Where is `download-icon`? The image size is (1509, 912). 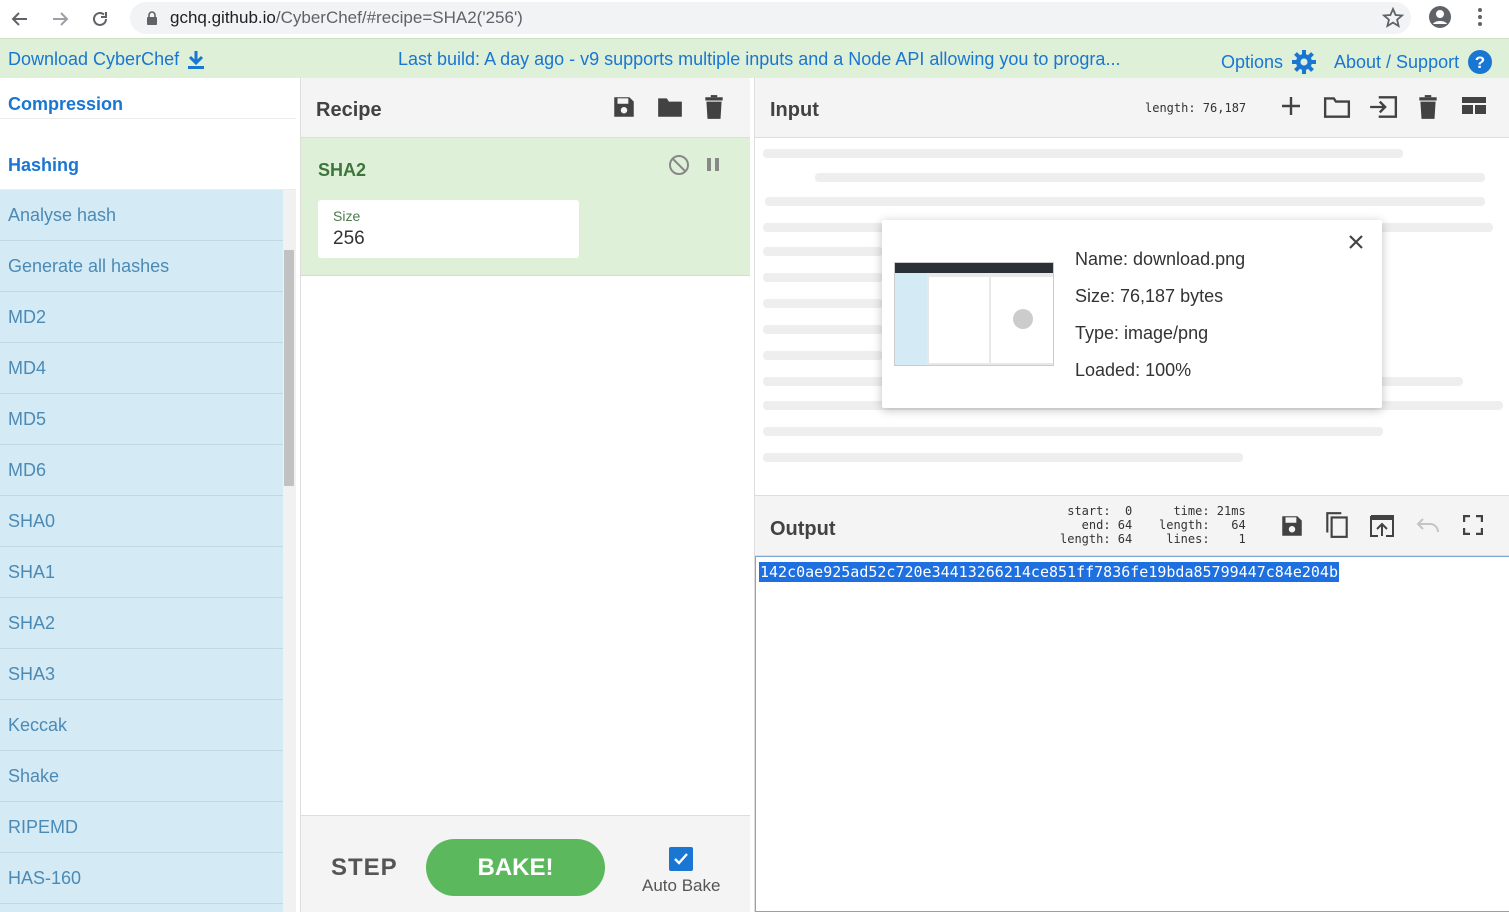 download-icon is located at coordinates (196, 59).